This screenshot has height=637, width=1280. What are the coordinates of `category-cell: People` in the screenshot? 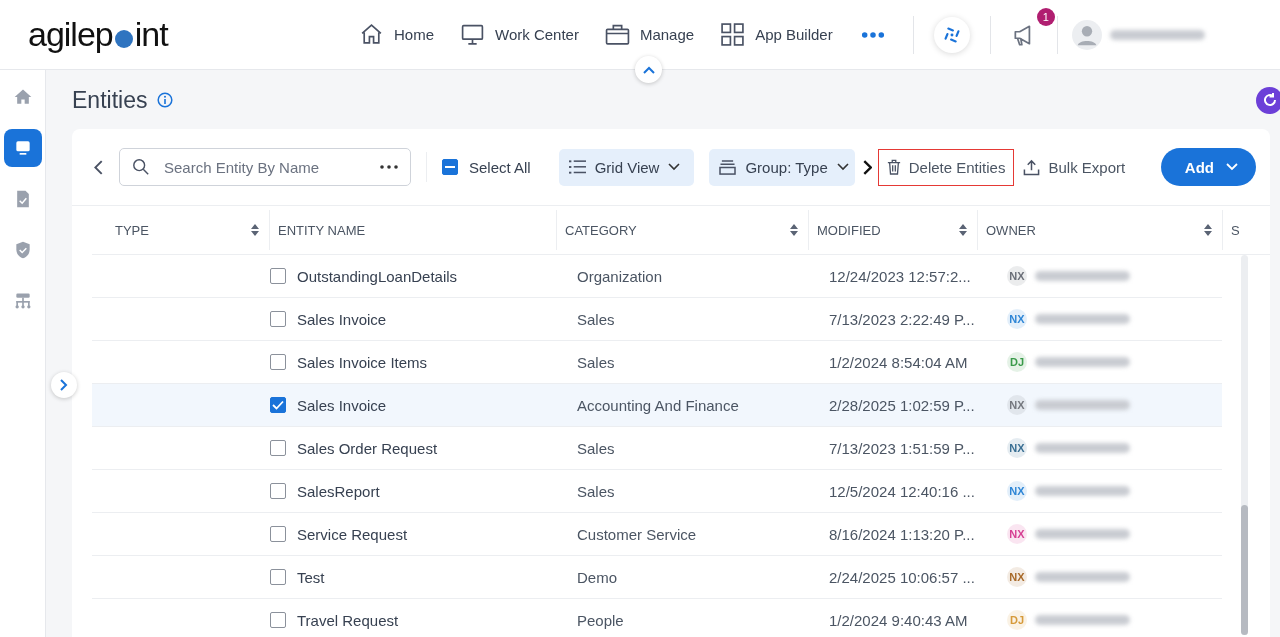 It's located at (600, 620).